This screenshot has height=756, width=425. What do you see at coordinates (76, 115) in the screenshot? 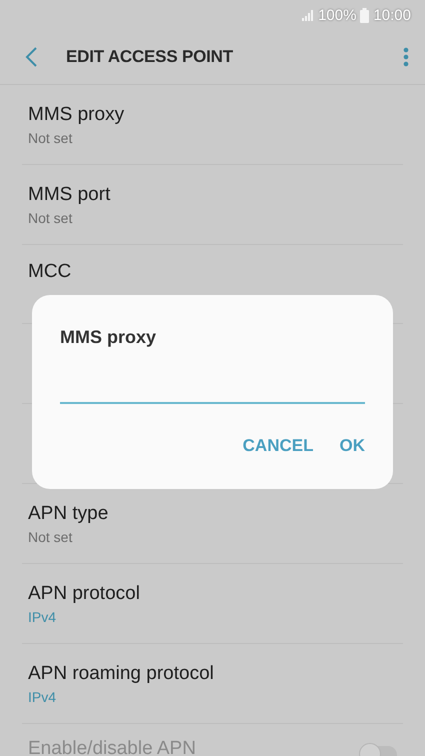
I see `setting-title: MMS proxy` at bounding box center [76, 115].